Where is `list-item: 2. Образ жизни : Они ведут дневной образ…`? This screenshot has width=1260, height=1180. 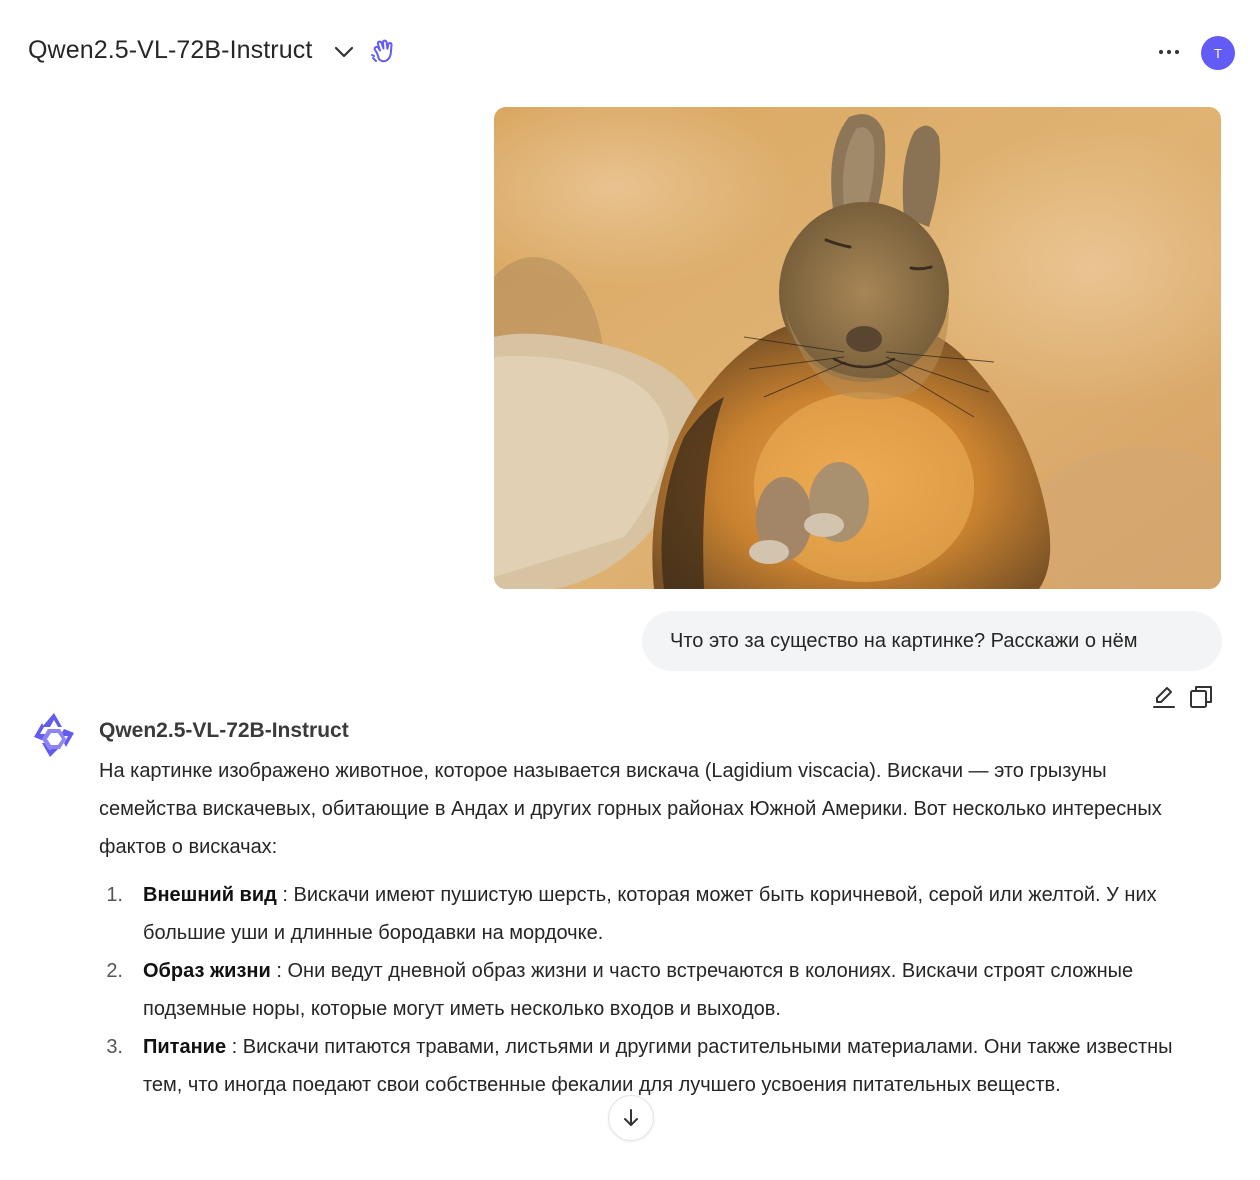
list-item: 2. Образ жизни : Они ведут дневной образ… is located at coordinates (656, 990).